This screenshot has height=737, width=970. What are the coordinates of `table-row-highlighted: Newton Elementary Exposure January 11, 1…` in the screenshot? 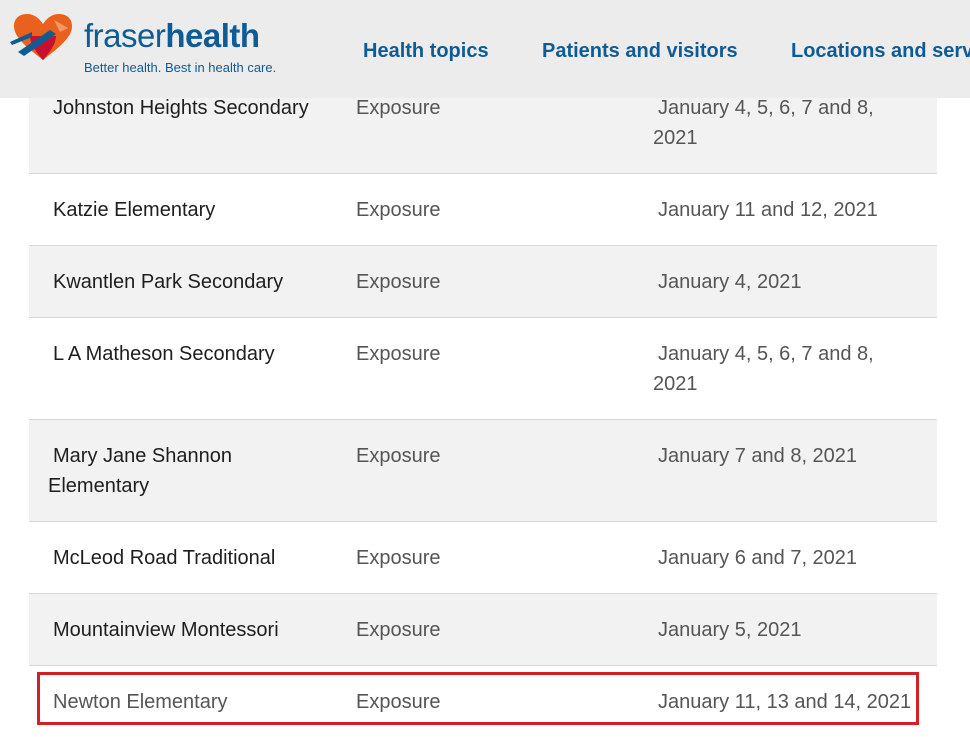 It's located at (483, 701).